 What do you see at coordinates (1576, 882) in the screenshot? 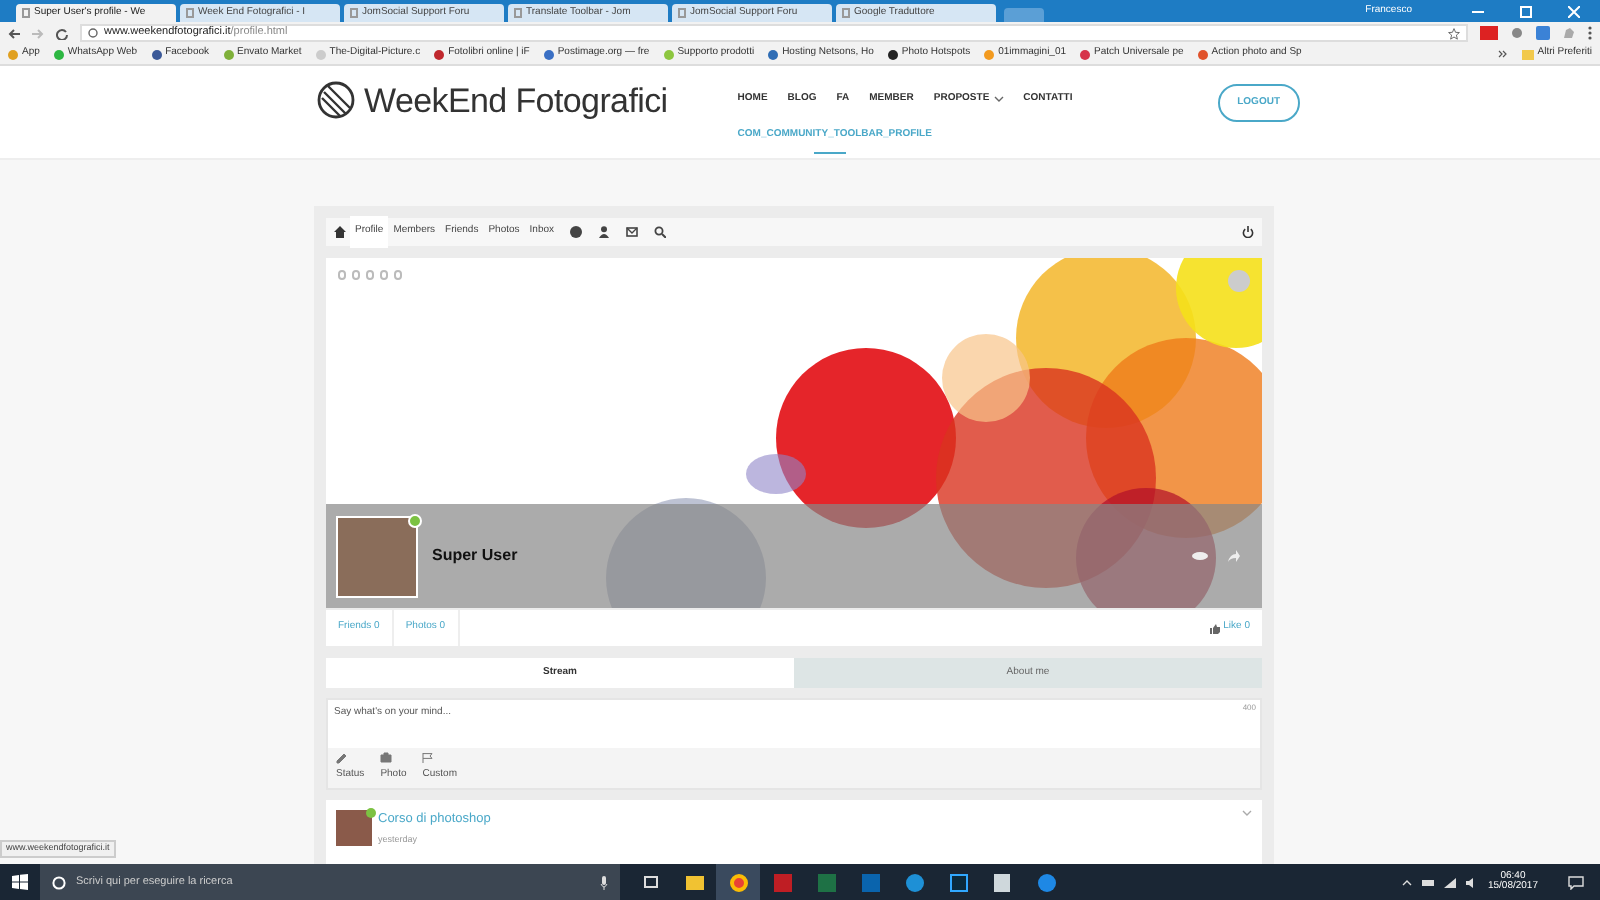
I see `notification-icon` at bounding box center [1576, 882].